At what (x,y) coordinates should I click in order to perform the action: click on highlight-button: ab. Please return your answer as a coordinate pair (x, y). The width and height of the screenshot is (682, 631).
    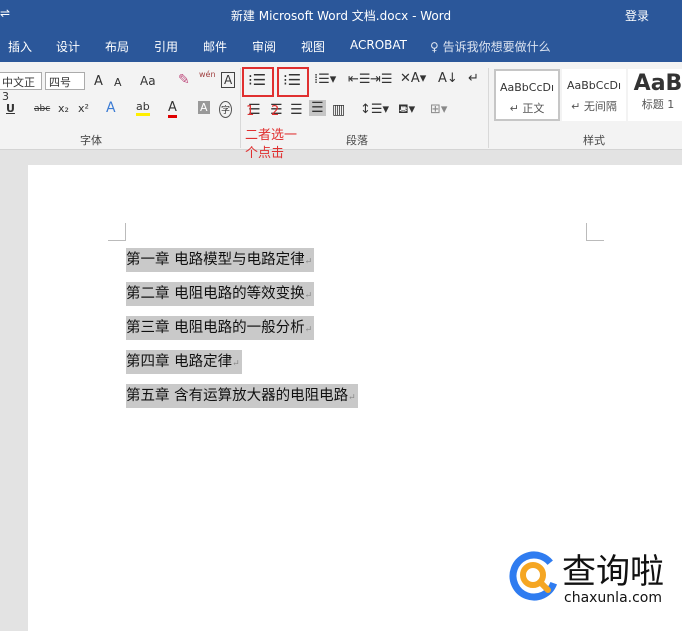
    Looking at the image, I should click on (143, 108).